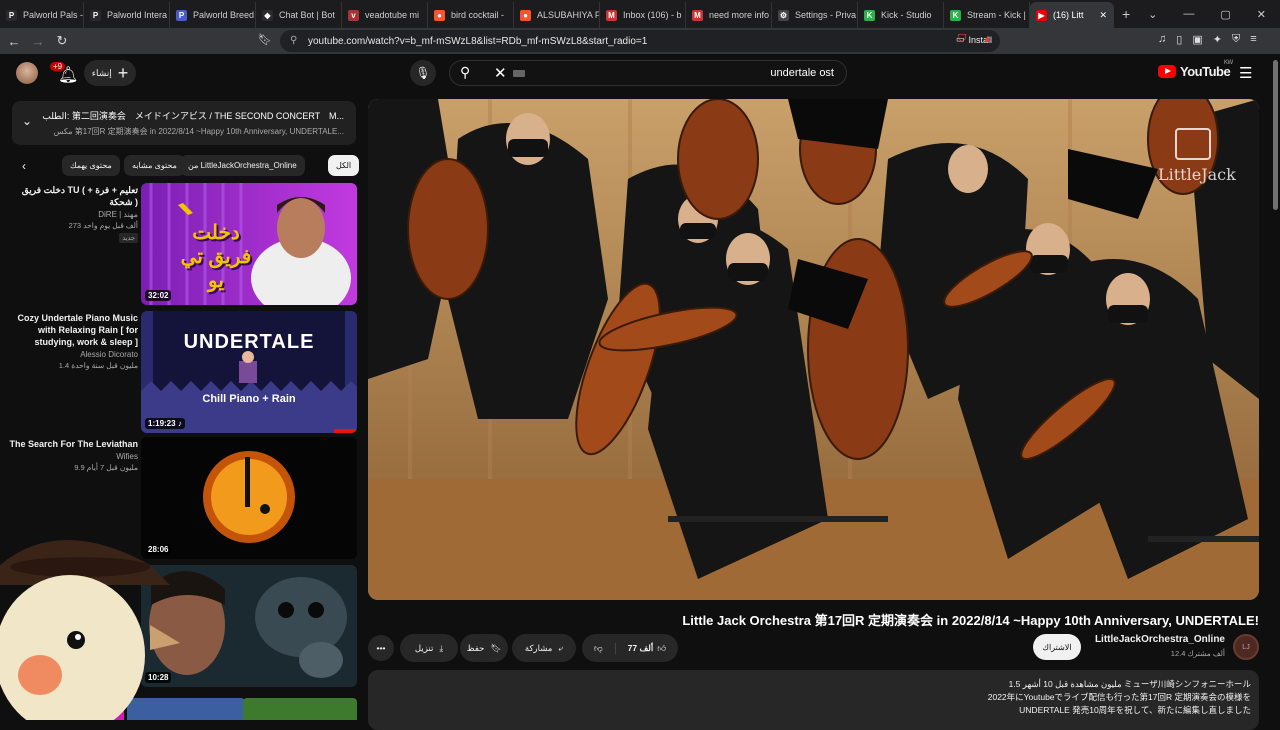  I want to click on leo-icon: ✦, so click(1217, 39).